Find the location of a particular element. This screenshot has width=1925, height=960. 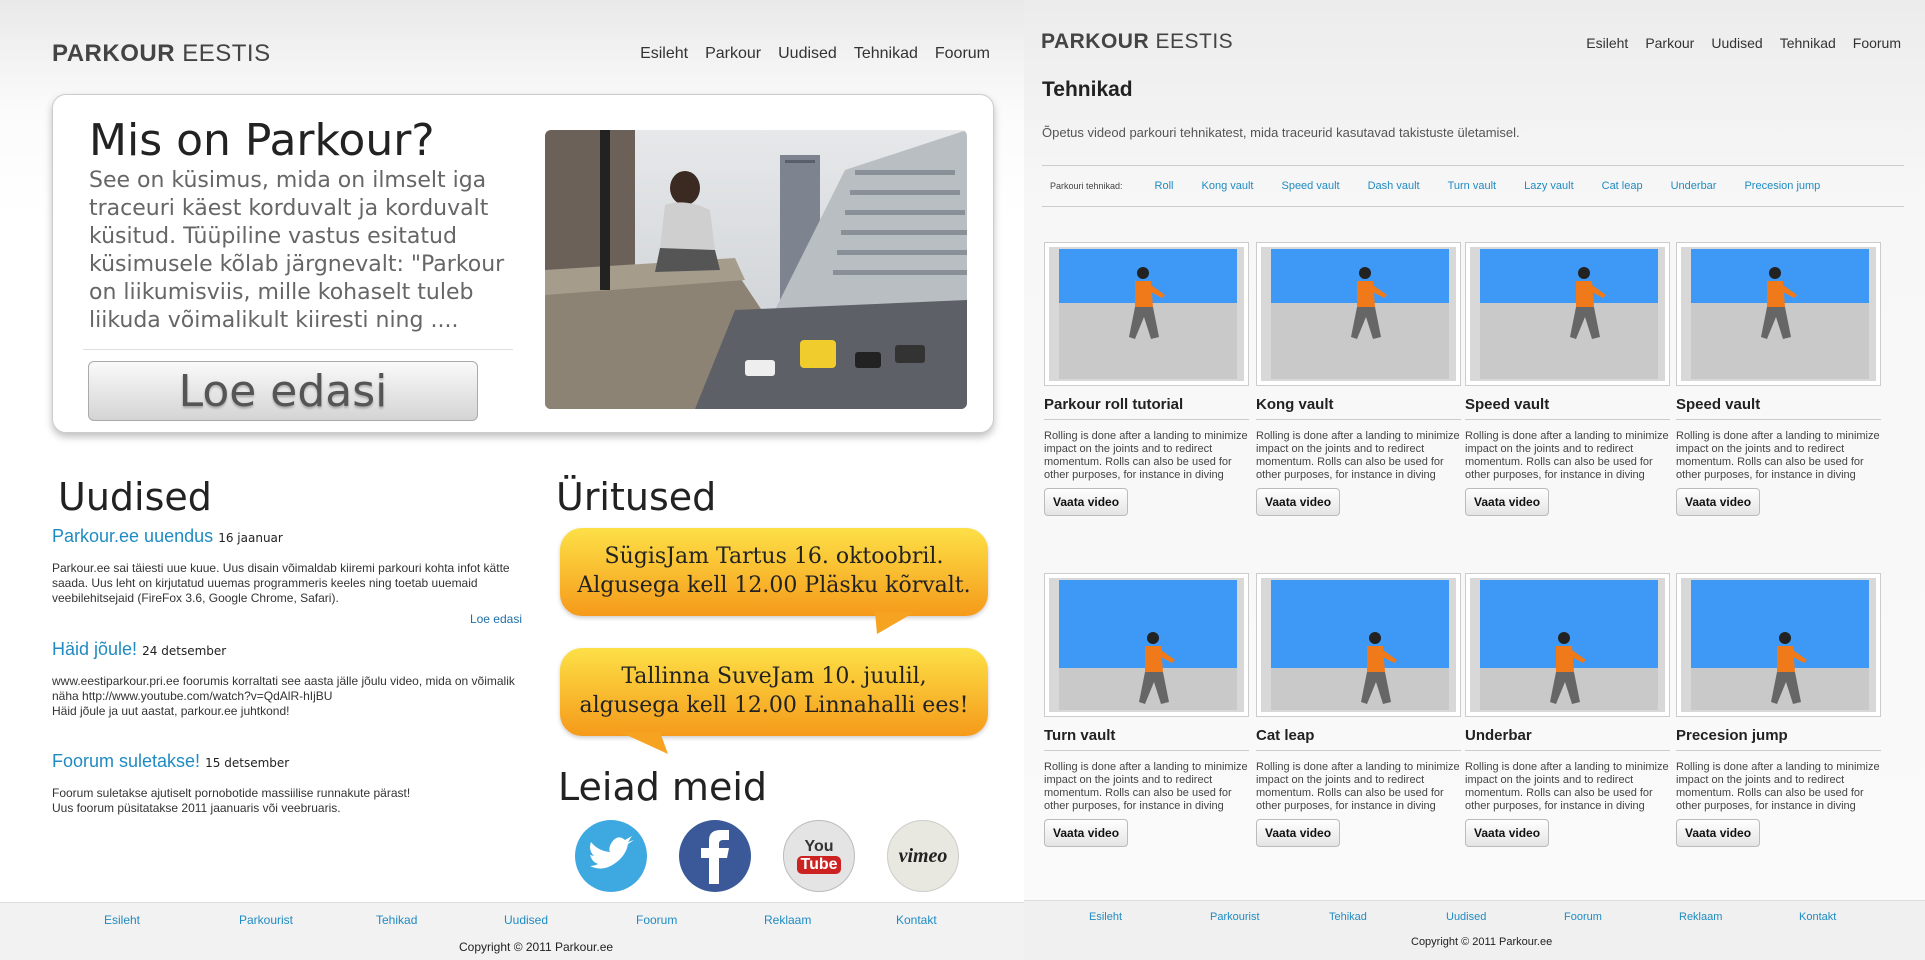

news-item-date: 16 jaanuar is located at coordinates (250, 538).